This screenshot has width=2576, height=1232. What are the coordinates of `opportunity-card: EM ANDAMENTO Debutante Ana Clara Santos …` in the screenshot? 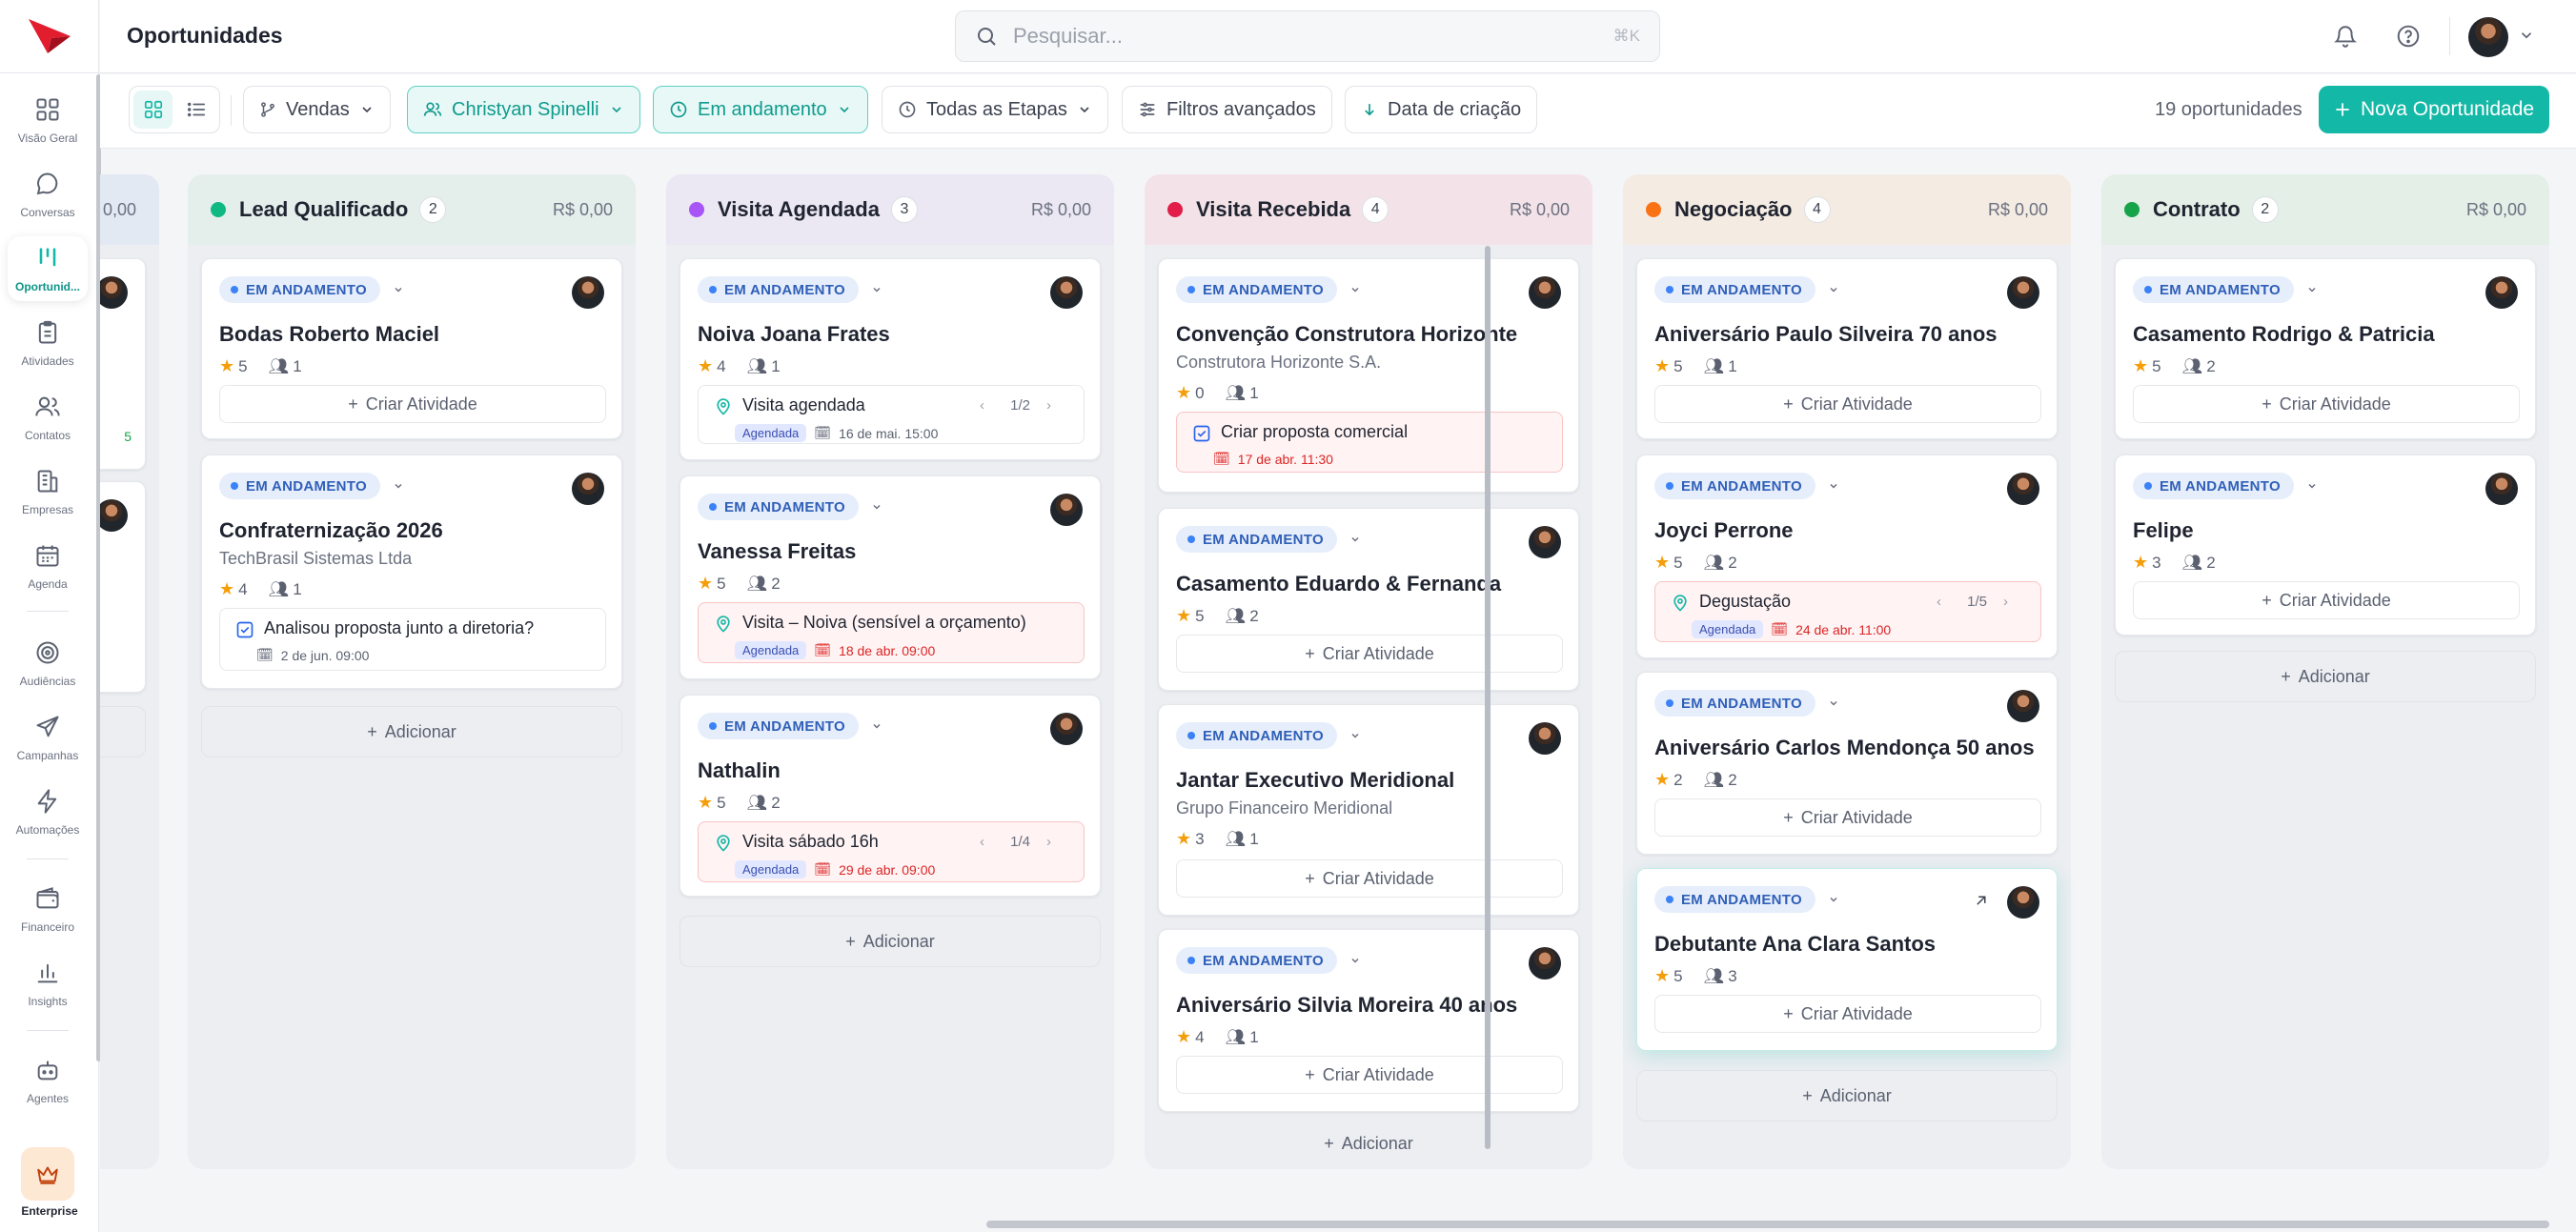 It's located at (1847, 960).